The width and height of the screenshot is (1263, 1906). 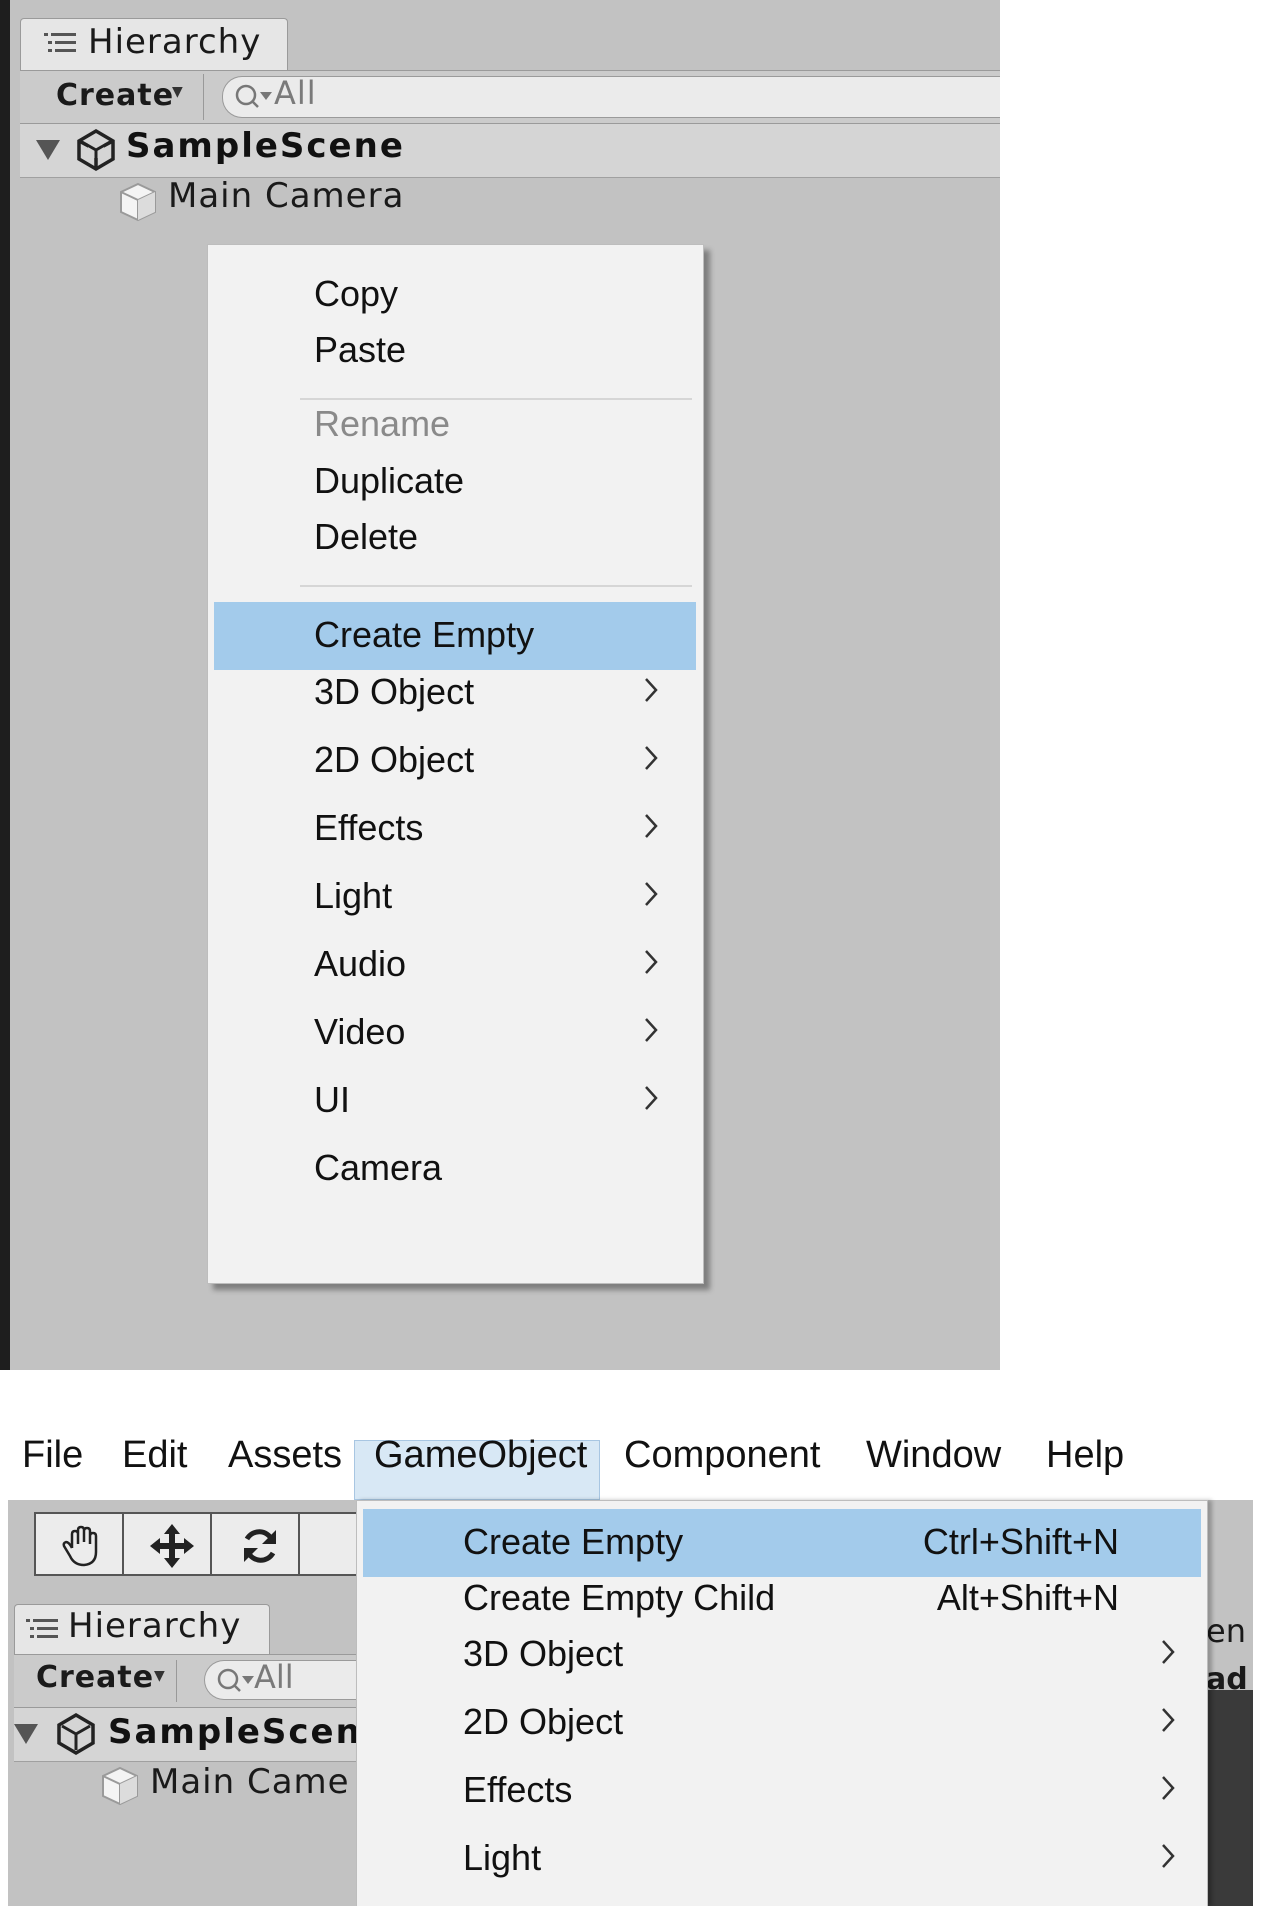 I want to click on hand-tool-button, so click(x=83, y=1544).